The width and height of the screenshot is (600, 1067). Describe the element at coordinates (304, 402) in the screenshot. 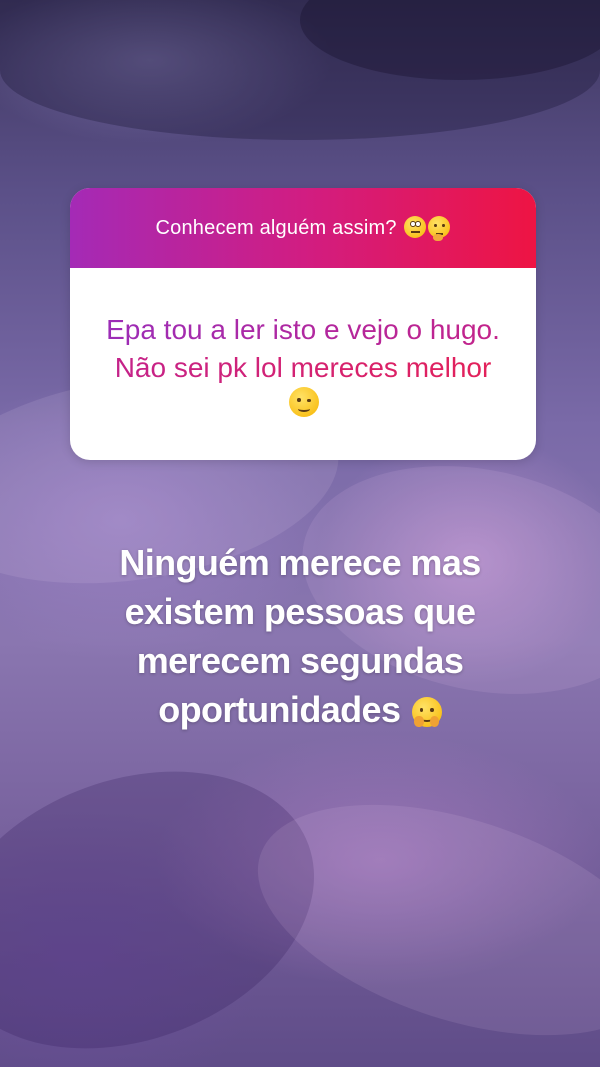

I see `winking-face-icon` at that location.